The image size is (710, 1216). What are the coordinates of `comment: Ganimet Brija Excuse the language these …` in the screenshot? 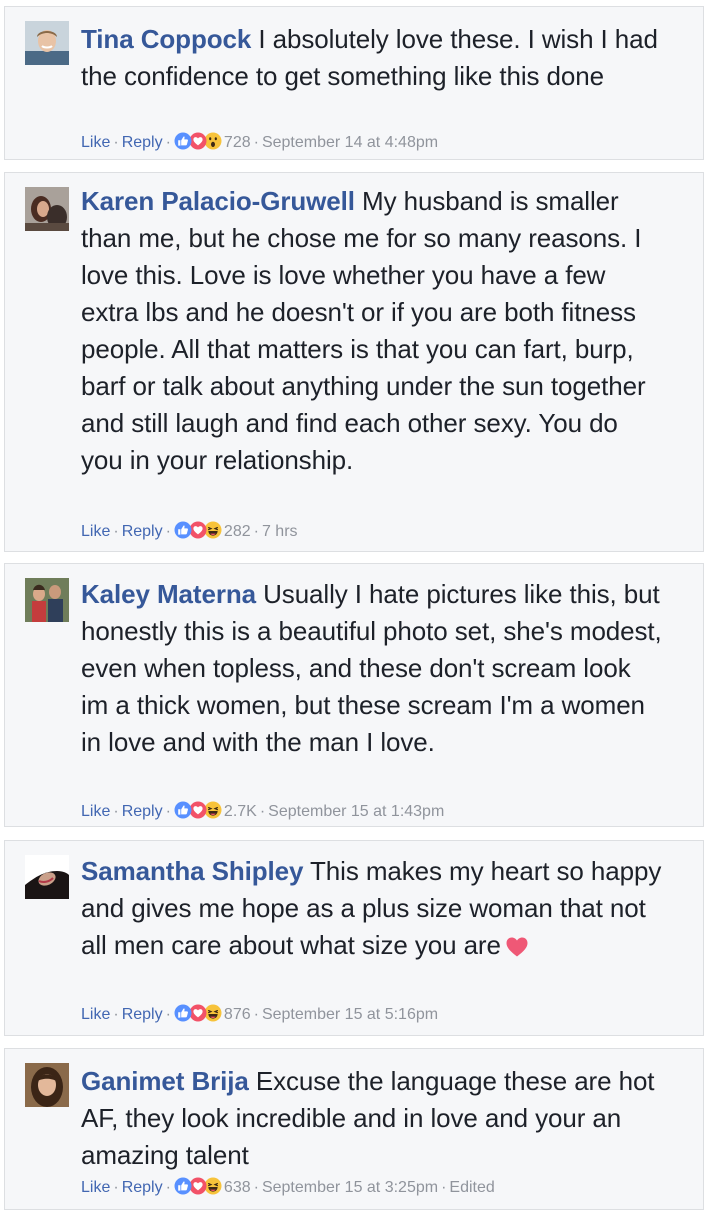 It's located at (354, 1129).